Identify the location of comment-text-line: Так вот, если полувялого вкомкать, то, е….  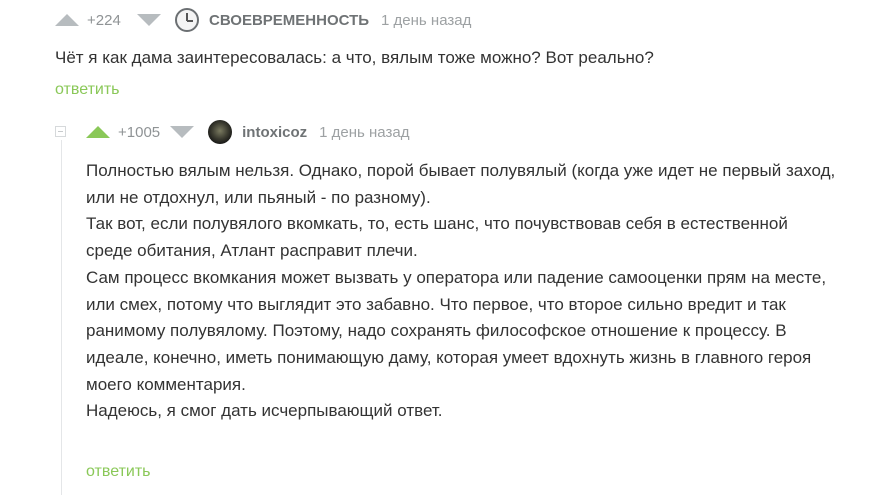
(437, 224).